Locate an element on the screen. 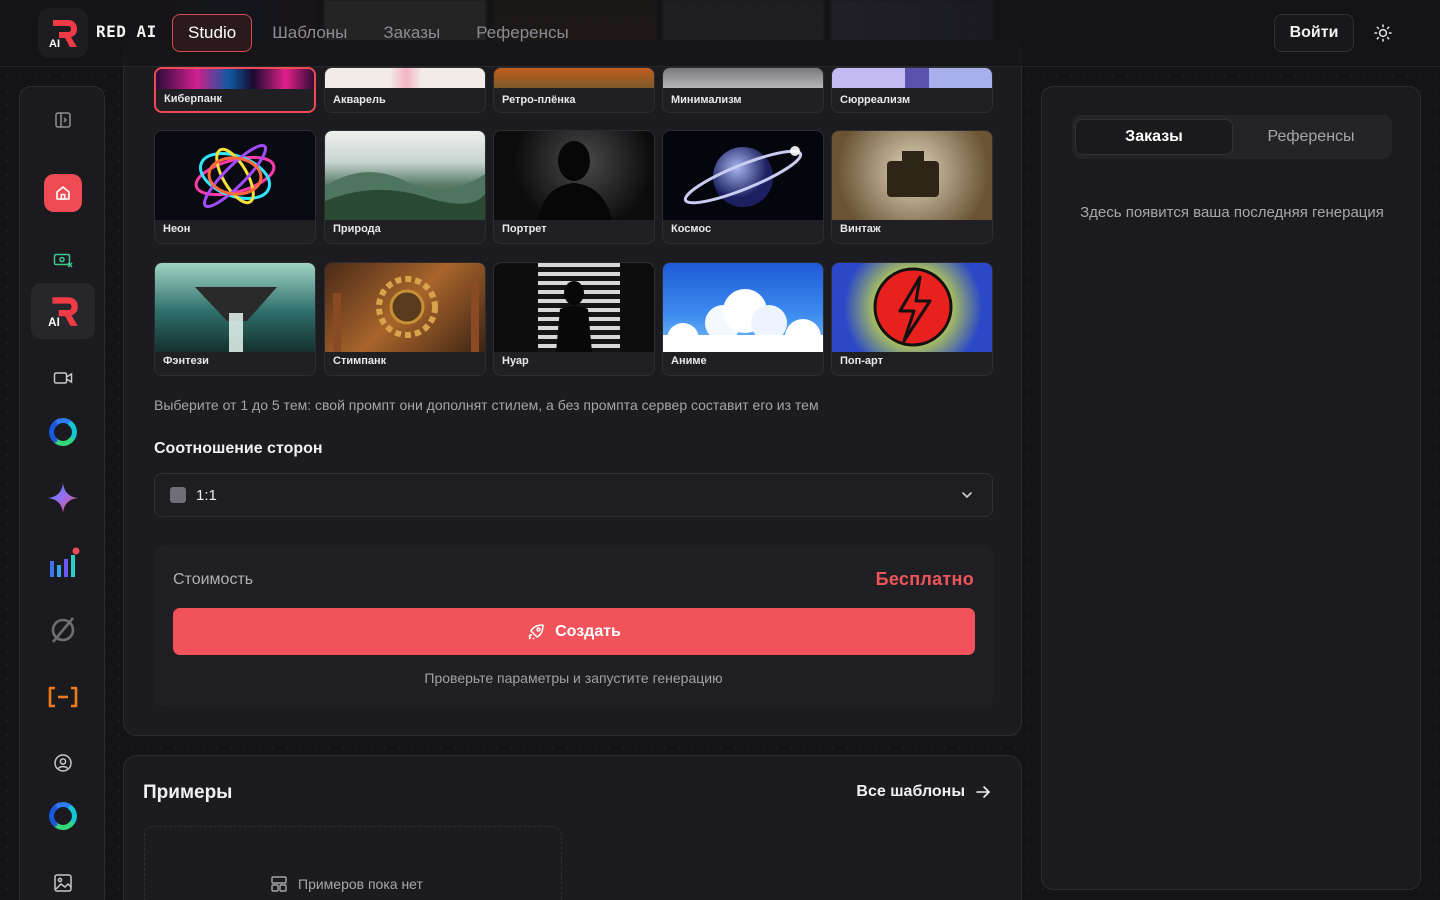 The width and height of the screenshot is (1440, 900). square-ratio-icon is located at coordinates (178, 495).